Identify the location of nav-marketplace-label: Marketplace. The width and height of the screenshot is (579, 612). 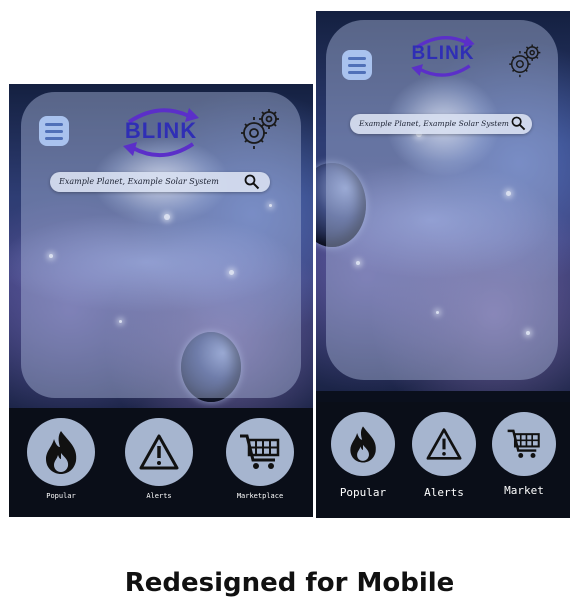
(260, 496).